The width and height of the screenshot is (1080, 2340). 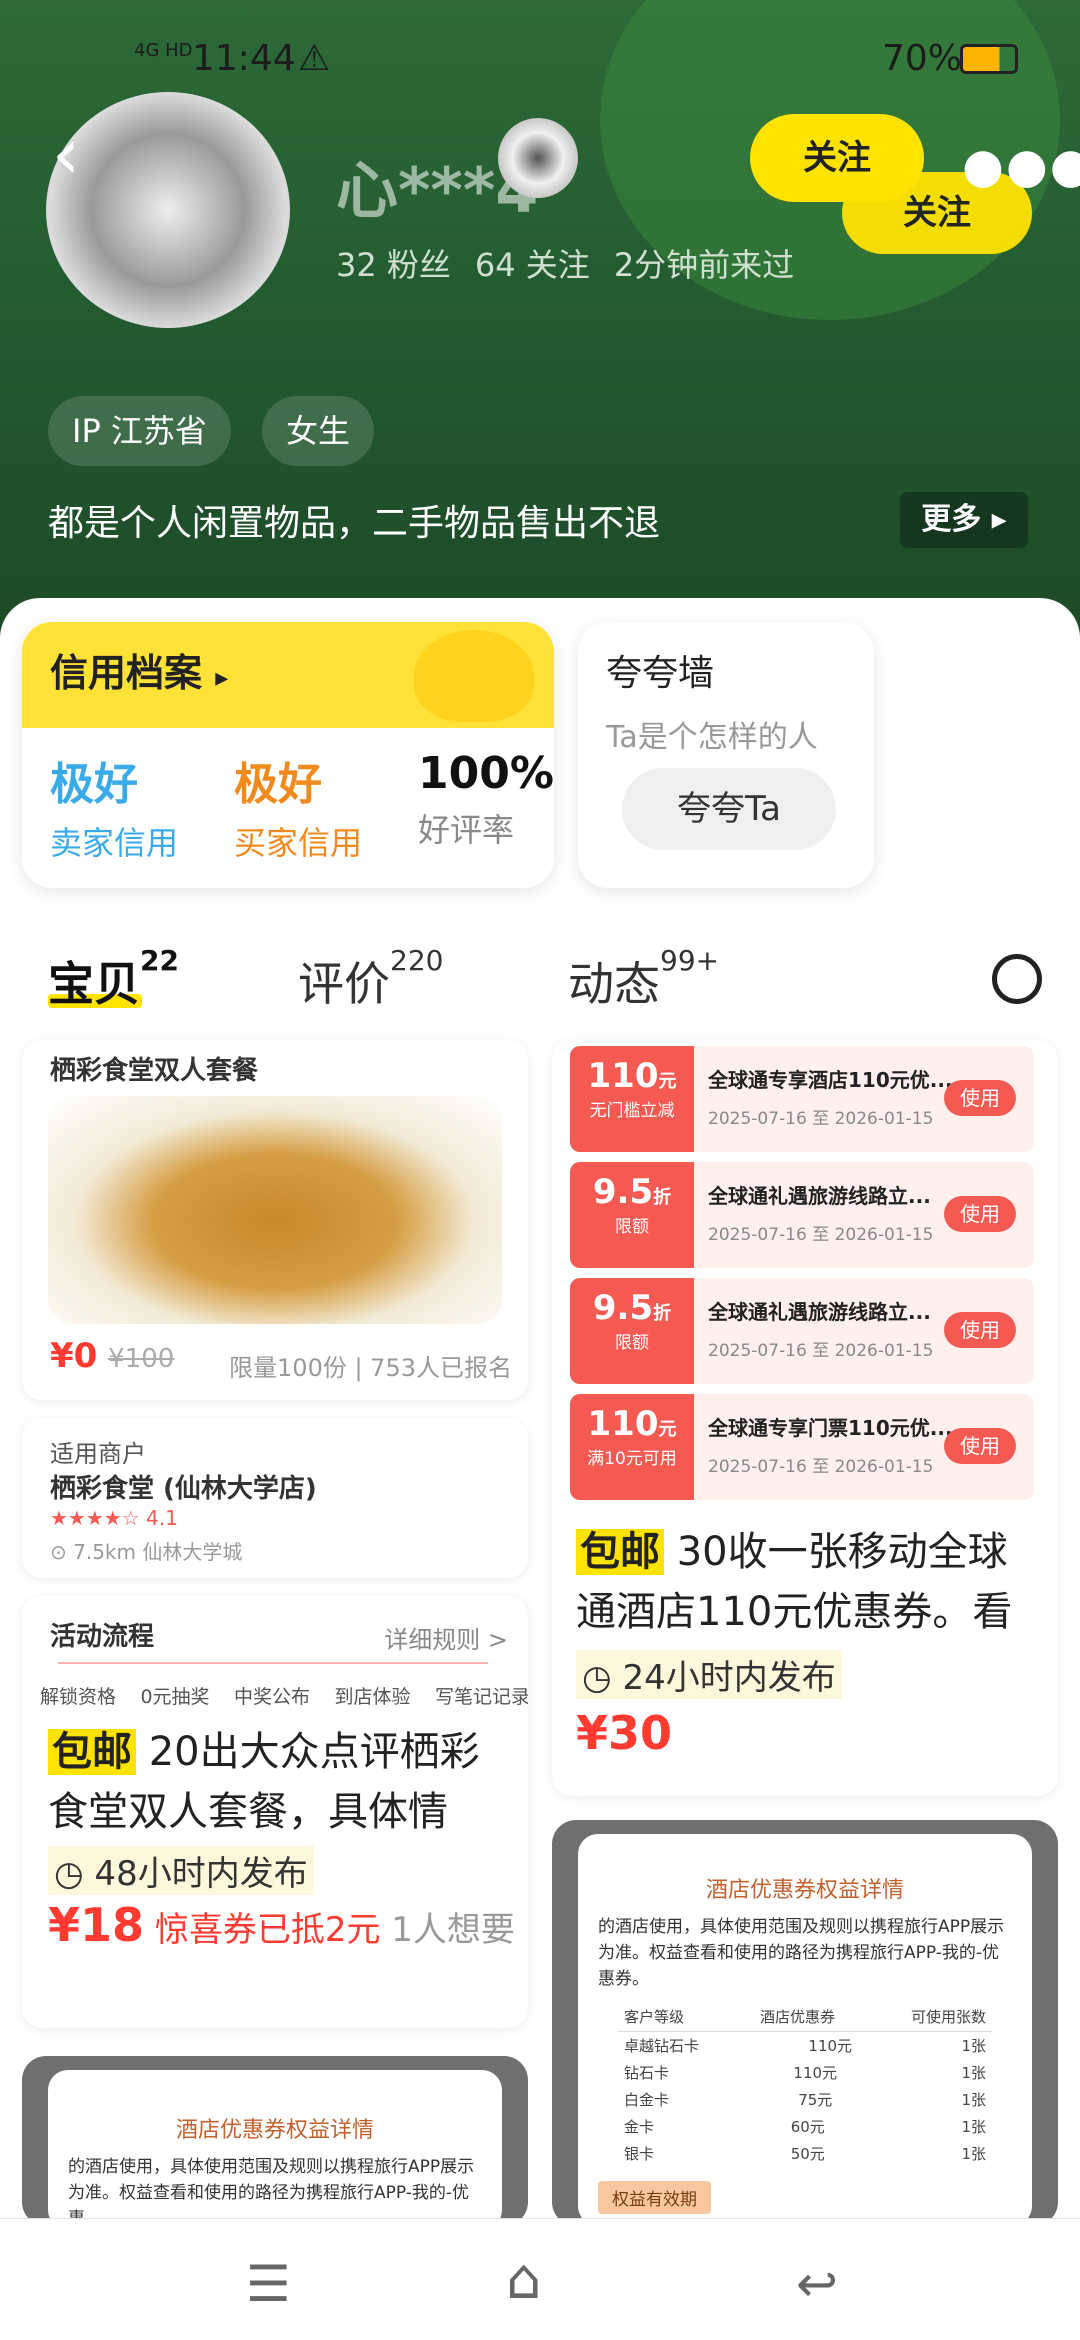 I want to click on coupon-condition: 满10元可用, so click(x=632, y=1459).